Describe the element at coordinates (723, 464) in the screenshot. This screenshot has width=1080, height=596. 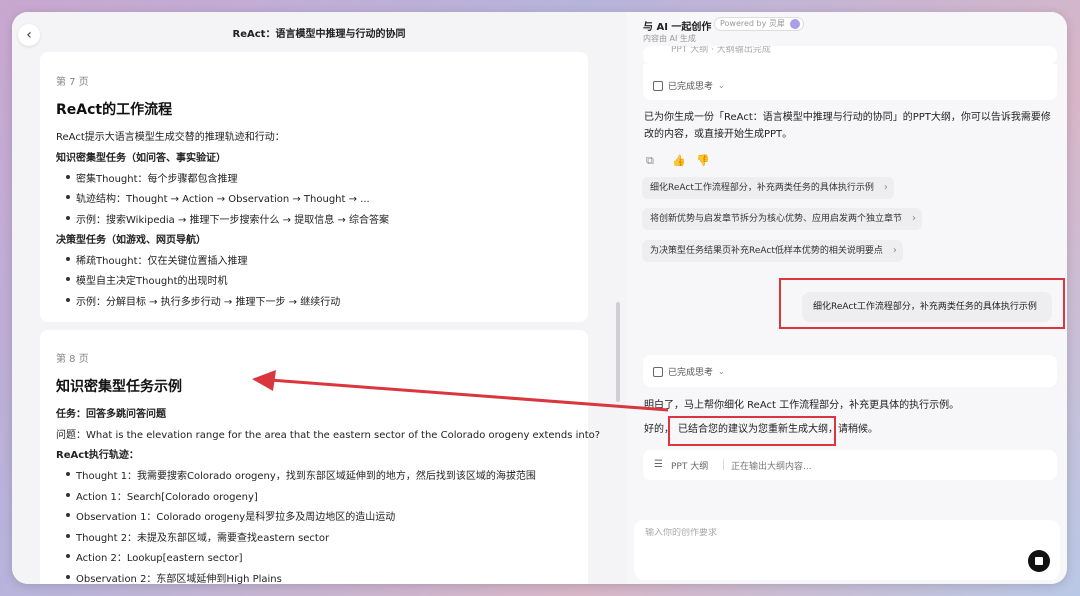
I see `divider` at that location.